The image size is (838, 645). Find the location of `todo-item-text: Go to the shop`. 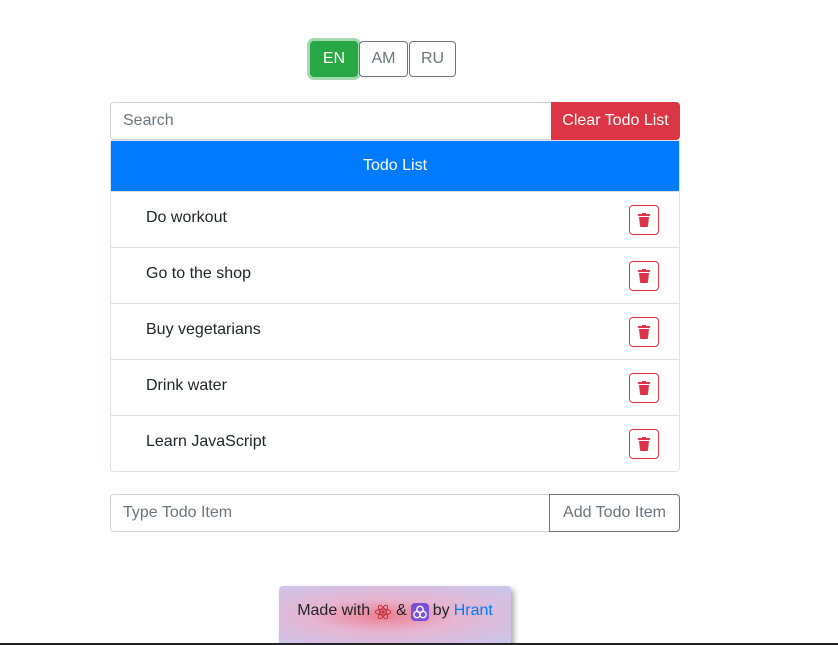

todo-item-text: Go to the shop is located at coordinates (198, 273).